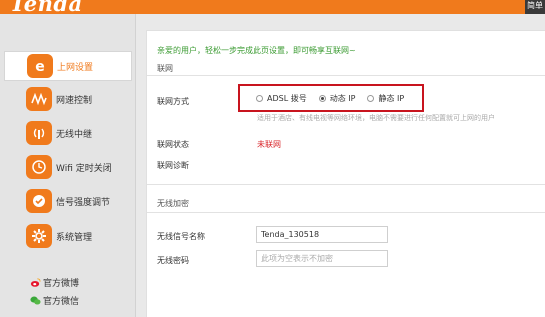 The width and height of the screenshot is (545, 317). I want to click on sidebar-item-label: 网速控制, so click(74, 100).